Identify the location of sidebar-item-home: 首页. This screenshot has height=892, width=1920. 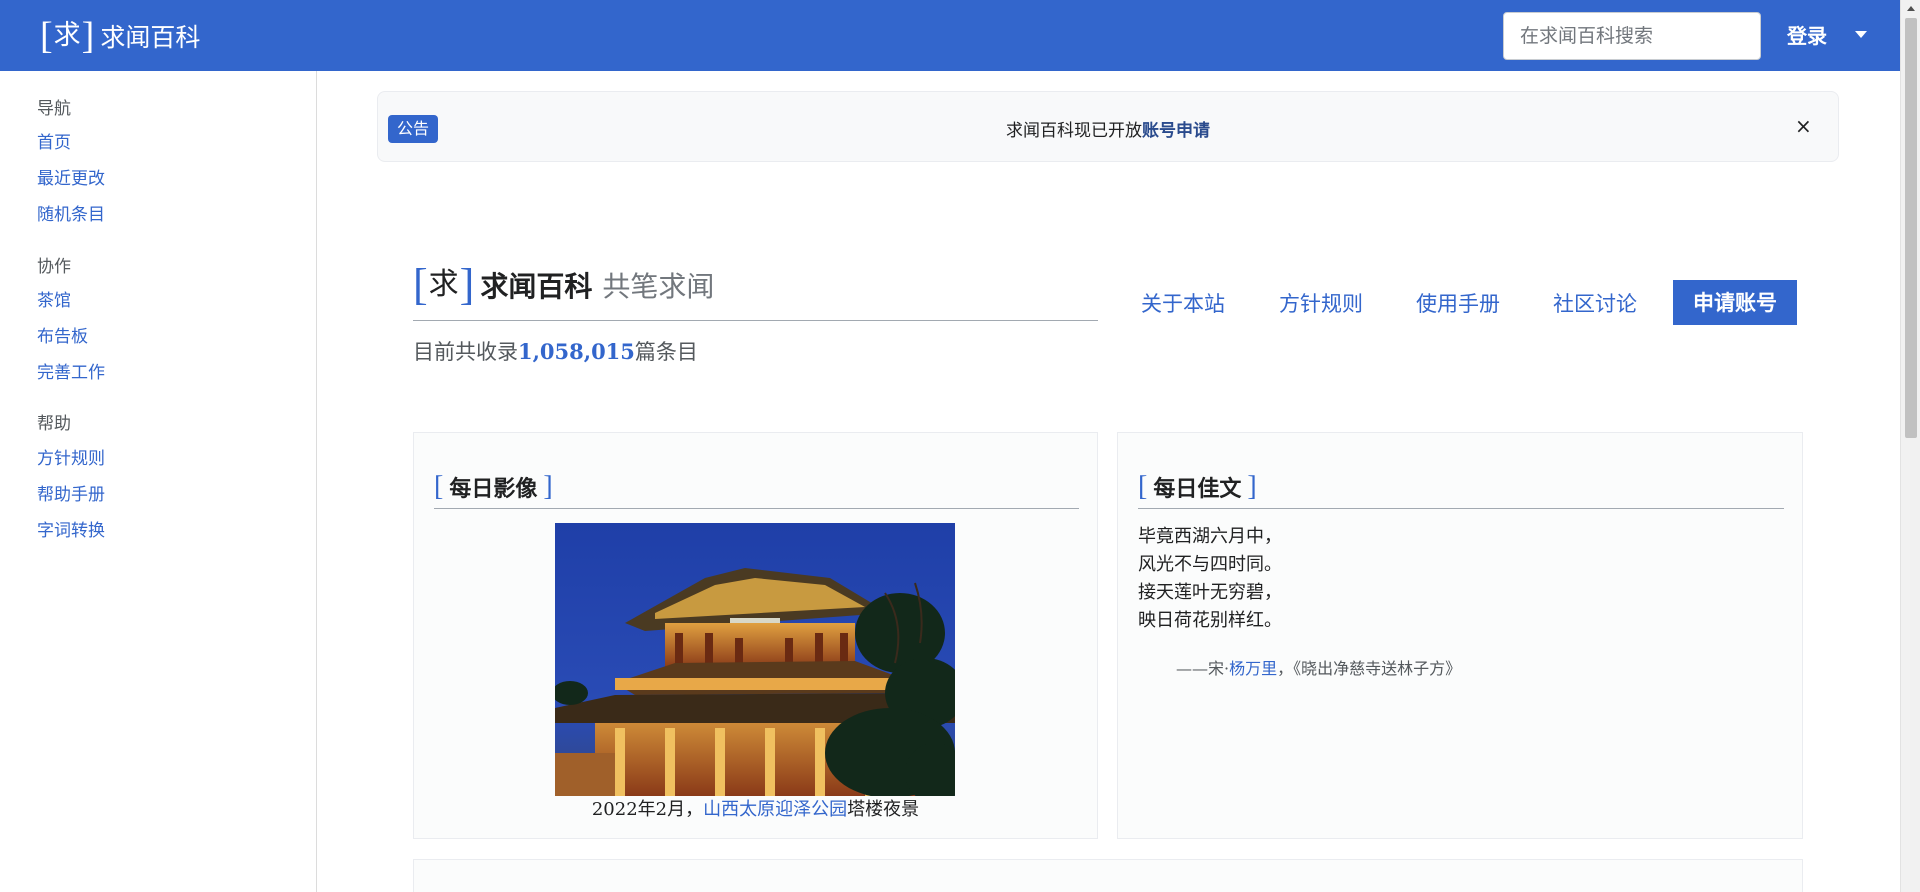
(54, 140).